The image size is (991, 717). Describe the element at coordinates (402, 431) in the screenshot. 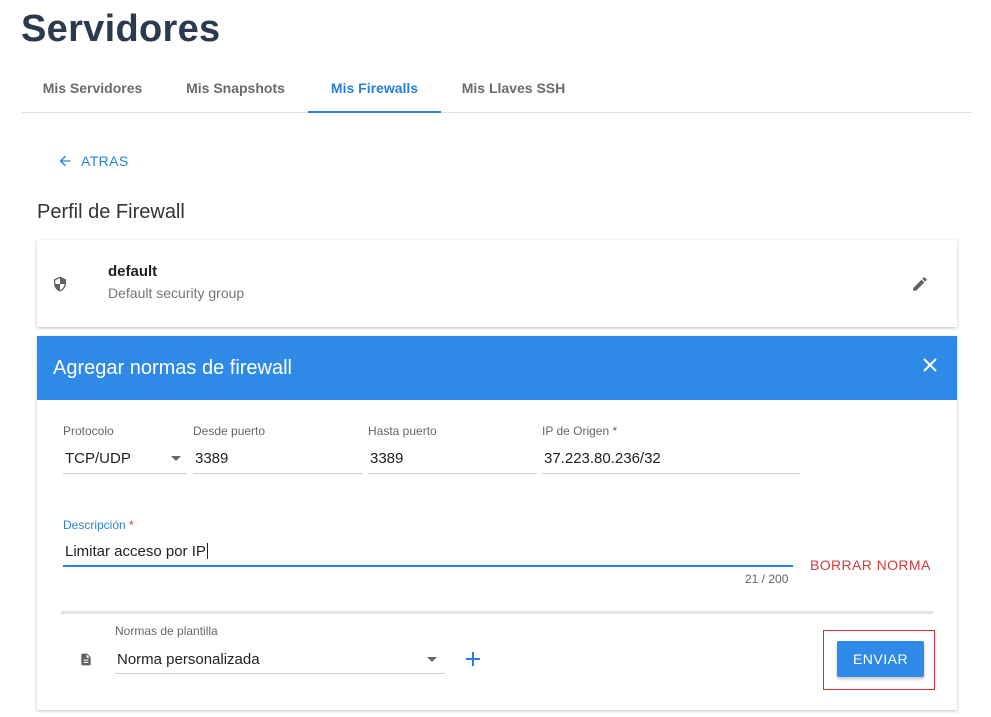

I see `to-port-label: Hasta puerto` at that location.